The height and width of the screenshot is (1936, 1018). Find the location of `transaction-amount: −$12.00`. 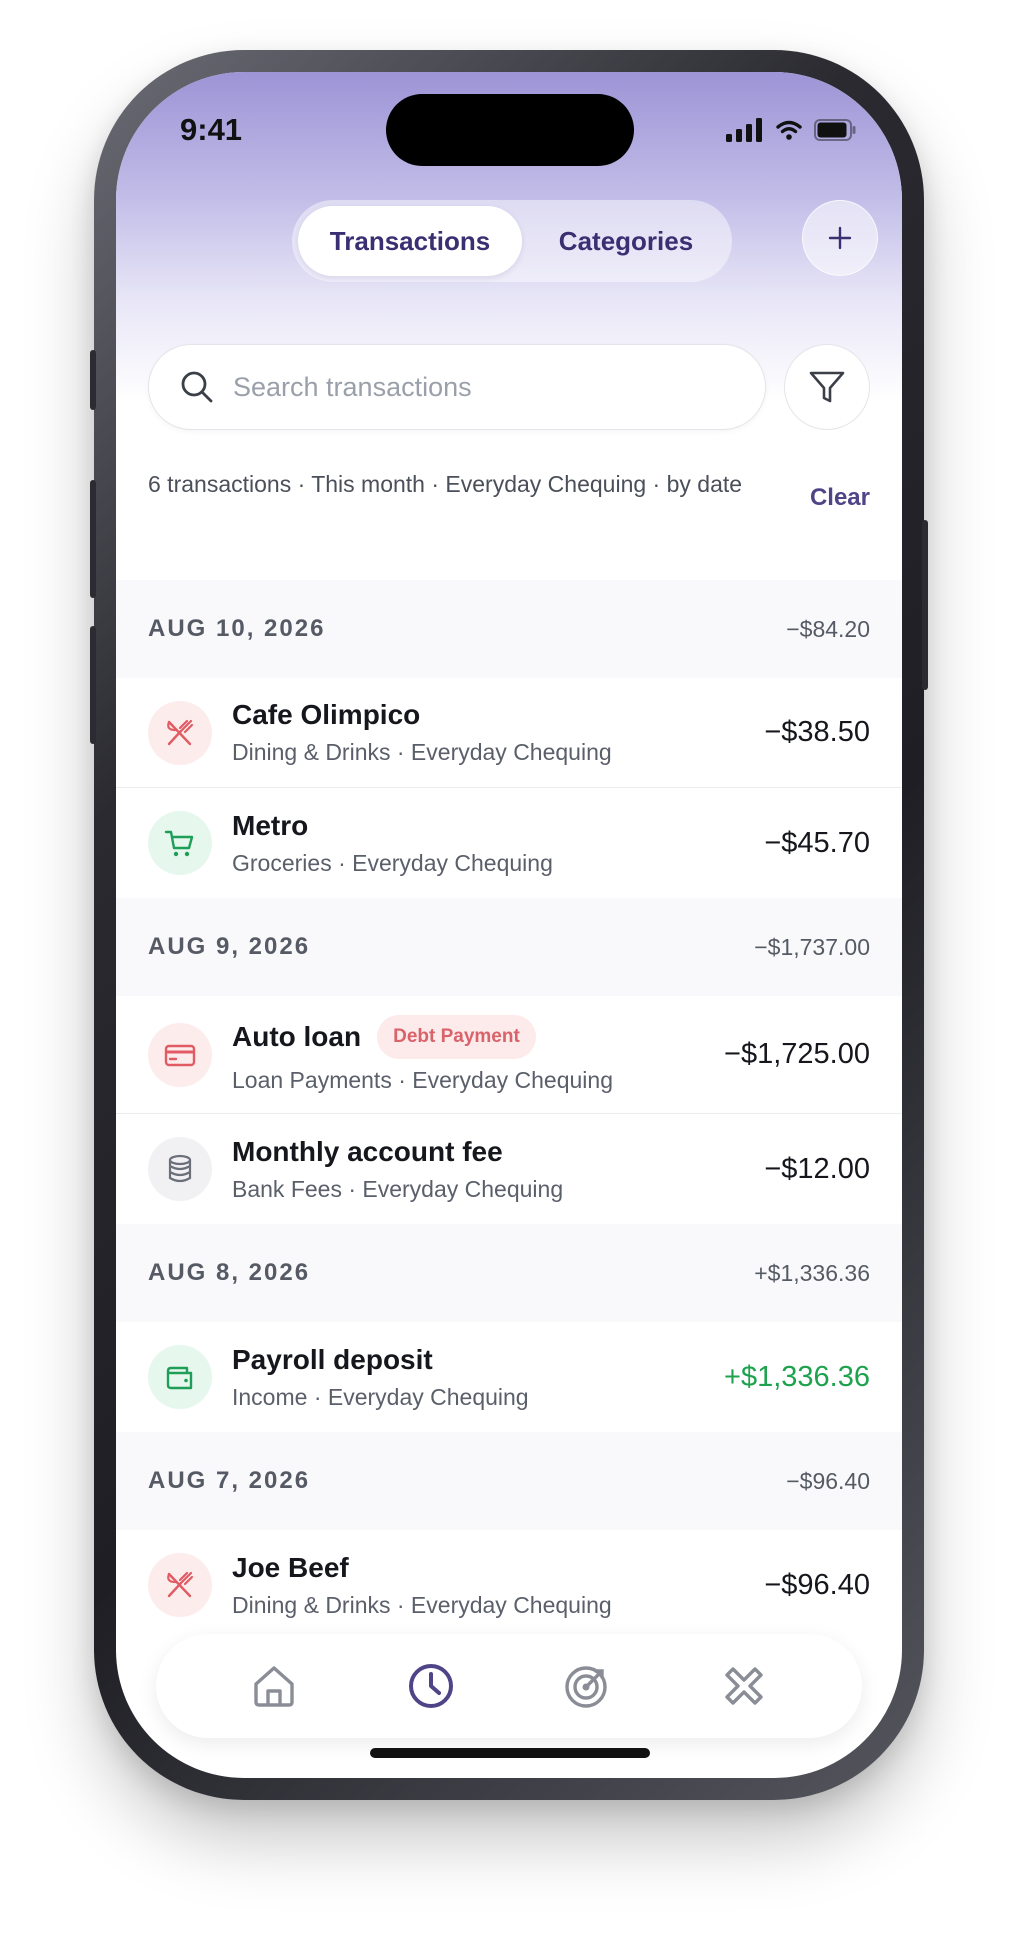

transaction-amount: −$12.00 is located at coordinates (817, 1168).